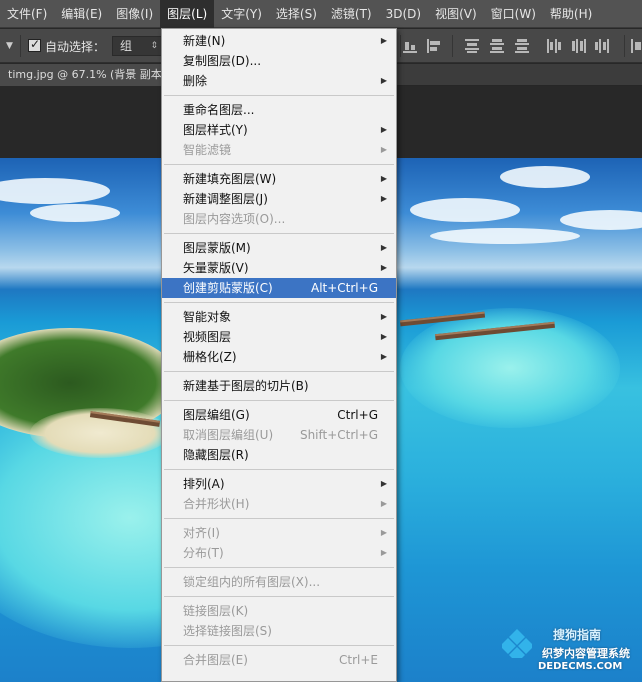 The height and width of the screenshot is (682, 642). Describe the element at coordinates (217, 248) in the screenshot. I see `menu-item-label: 图层蒙版(M)` at that location.